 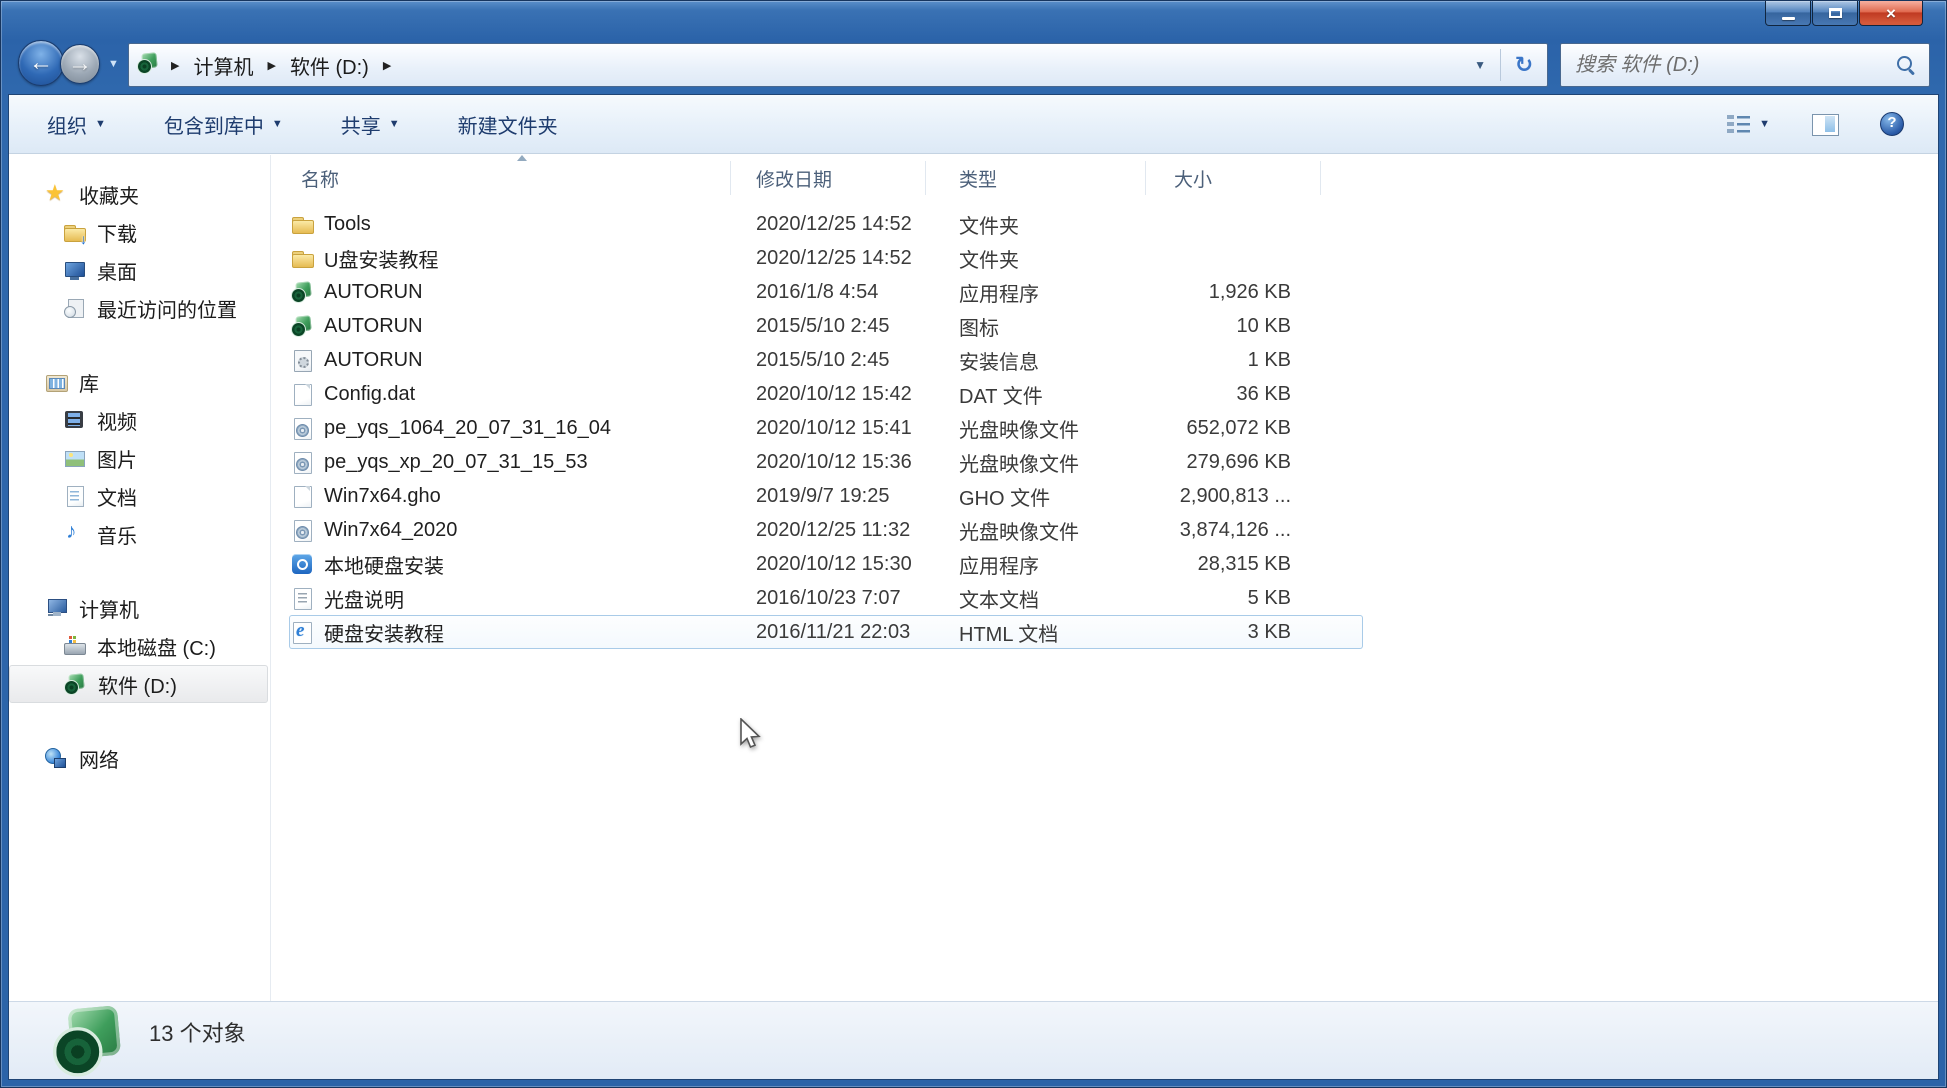 I want to click on sidebar-section: 库, so click(x=139, y=382).